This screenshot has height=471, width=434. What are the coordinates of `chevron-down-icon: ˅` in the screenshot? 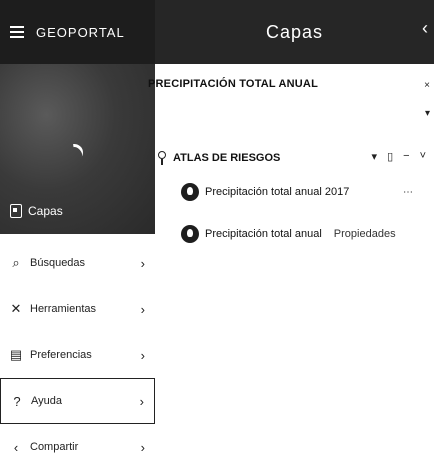 It's located at (423, 156).